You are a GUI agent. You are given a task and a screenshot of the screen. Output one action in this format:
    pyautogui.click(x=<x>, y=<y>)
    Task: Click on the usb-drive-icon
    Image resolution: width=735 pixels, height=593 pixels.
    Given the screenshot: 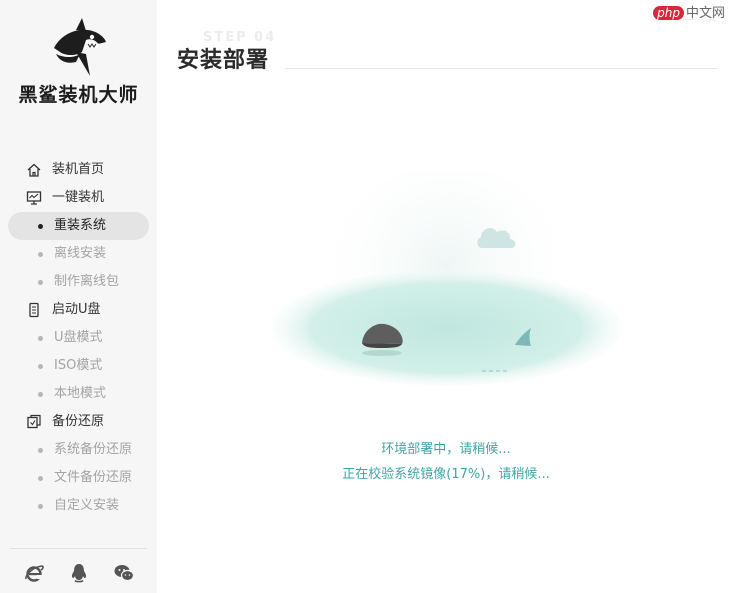 What is the action you would take?
    pyautogui.click(x=34, y=310)
    